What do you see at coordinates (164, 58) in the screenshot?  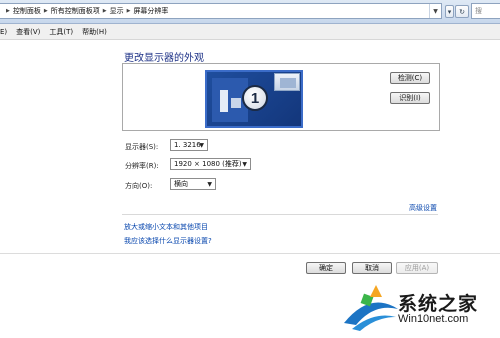 I see `page-title: 更改显示器的外观` at bounding box center [164, 58].